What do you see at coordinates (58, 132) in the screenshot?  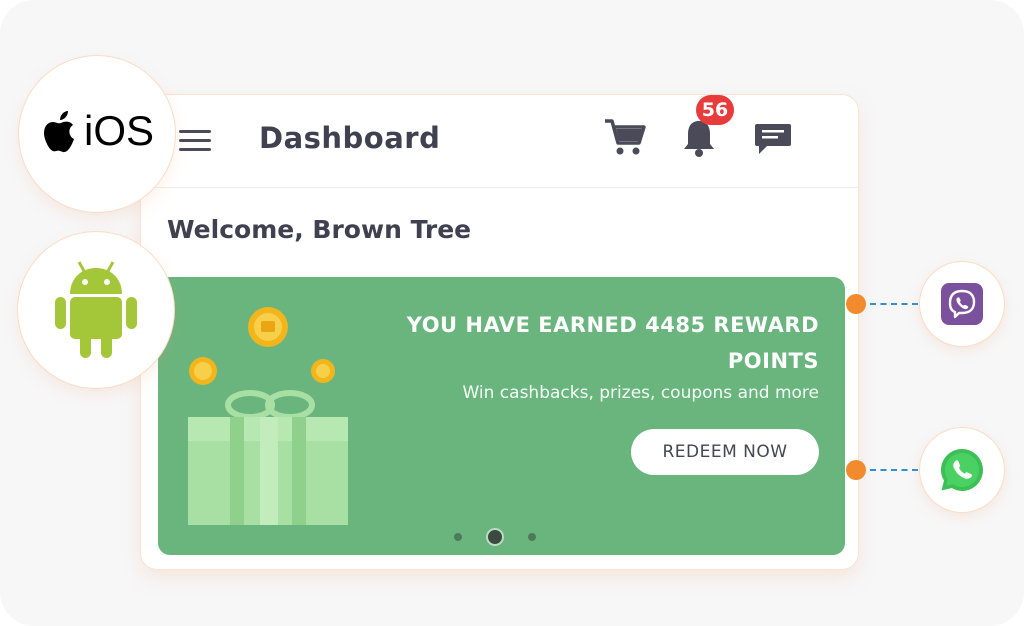 I see `apple-logo-icon` at bounding box center [58, 132].